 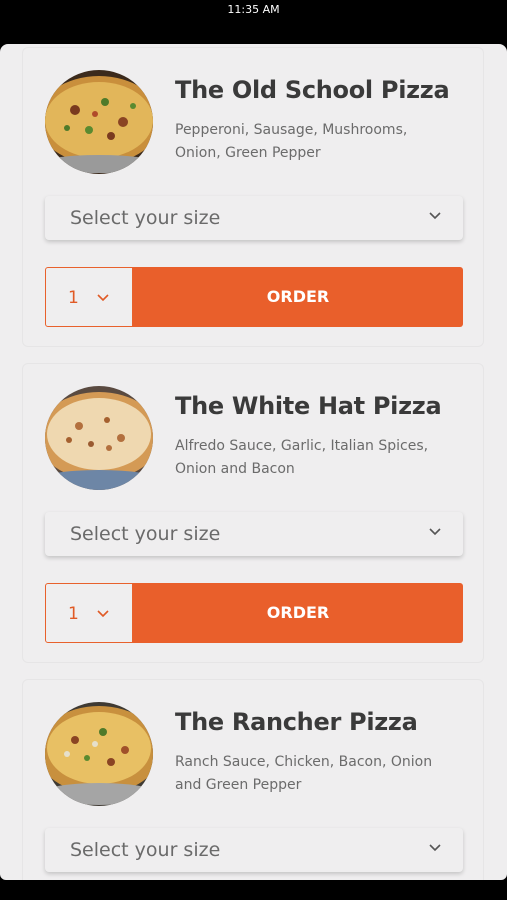 What do you see at coordinates (312, 90) in the screenshot?
I see `pizza-name: The Old School Pizza` at bounding box center [312, 90].